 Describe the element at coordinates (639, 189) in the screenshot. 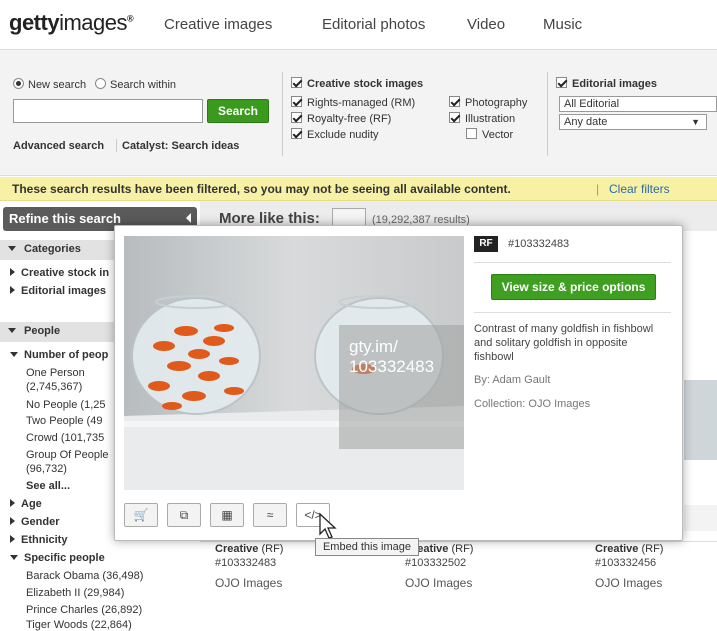

I see `clear-filters-link: Clear filters` at that location.